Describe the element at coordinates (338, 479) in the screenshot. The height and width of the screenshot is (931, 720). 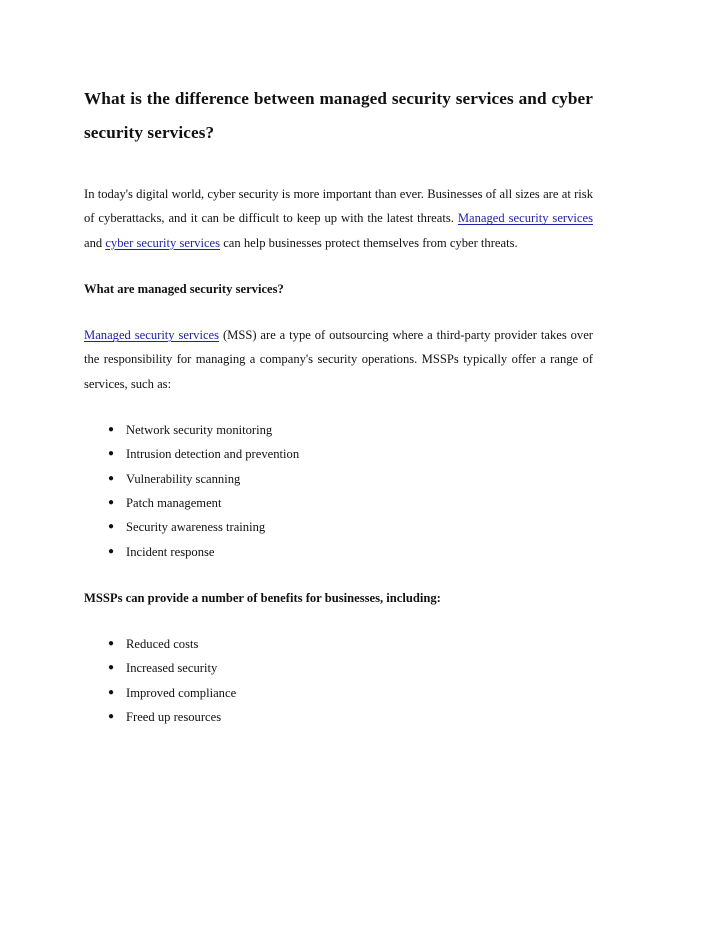
I see `list-item: ● Vulnerability scanning` at that location.